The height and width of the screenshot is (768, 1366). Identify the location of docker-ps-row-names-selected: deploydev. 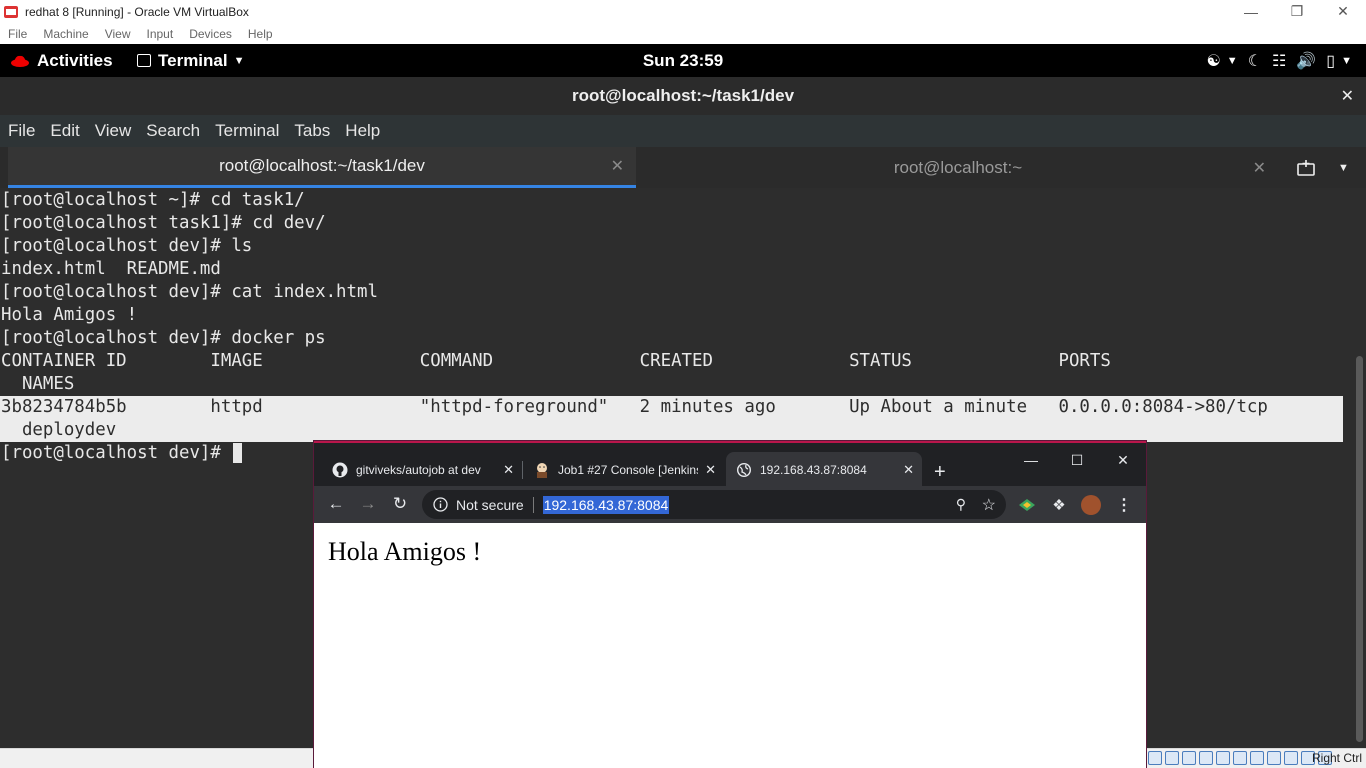
(671, 430).